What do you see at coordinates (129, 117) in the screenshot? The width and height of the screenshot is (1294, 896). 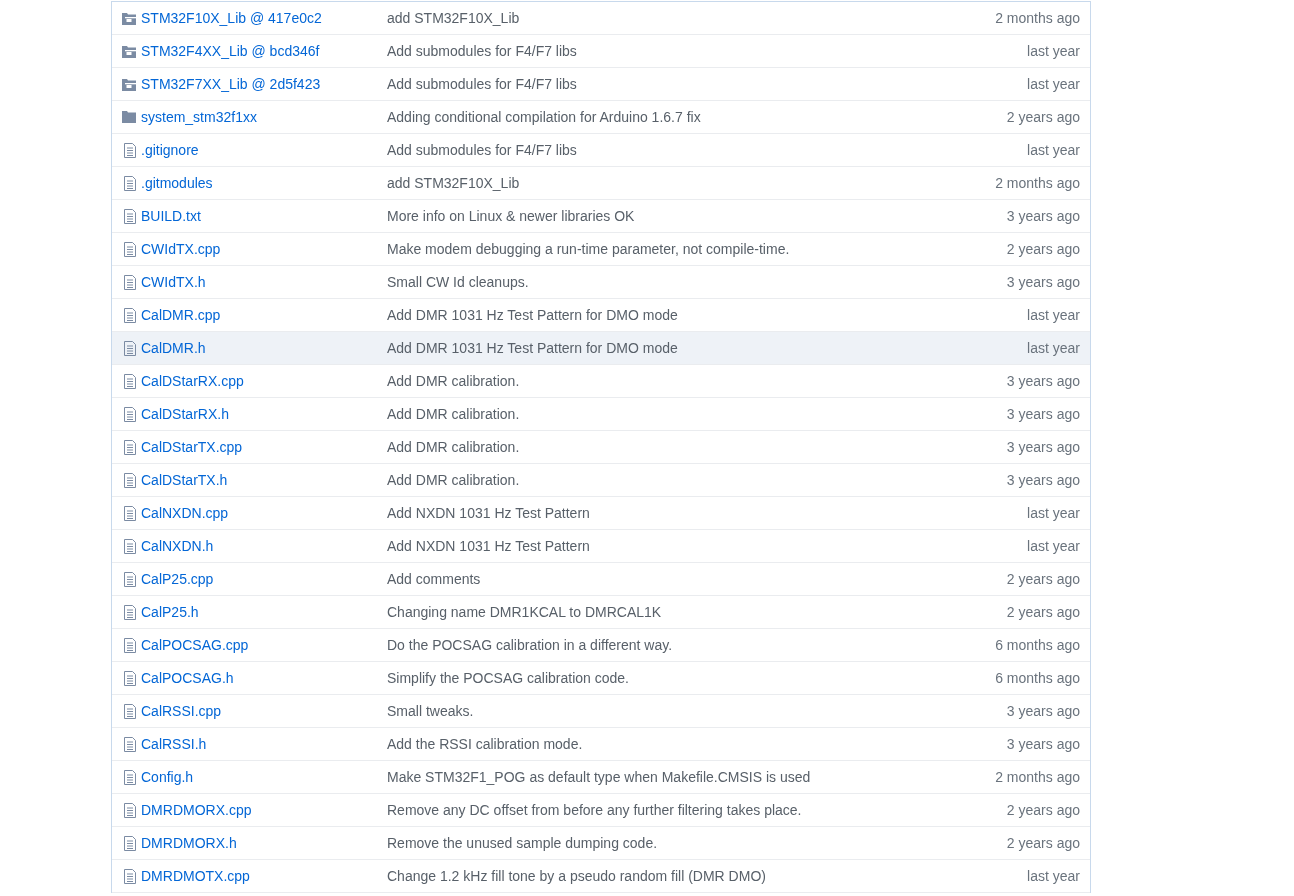 I see `folder-icon` at bounding box center [129, 117].